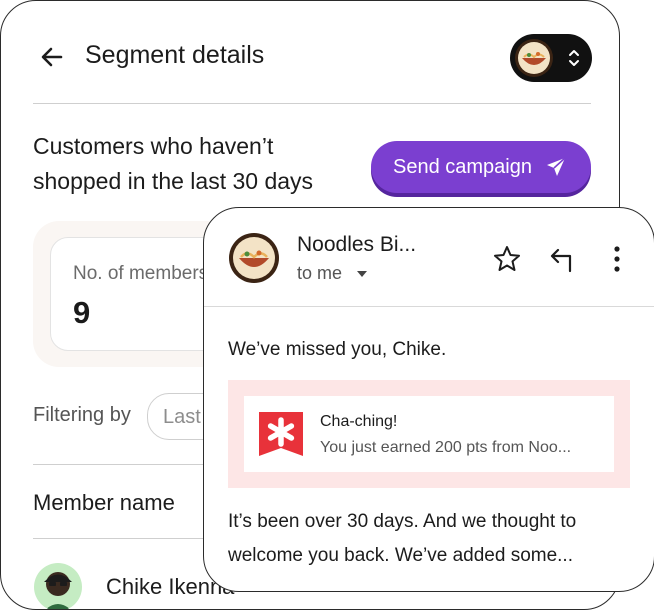 The image size is (654, 610). I want to click on filter-label: Filtering by, so click(82, 415).